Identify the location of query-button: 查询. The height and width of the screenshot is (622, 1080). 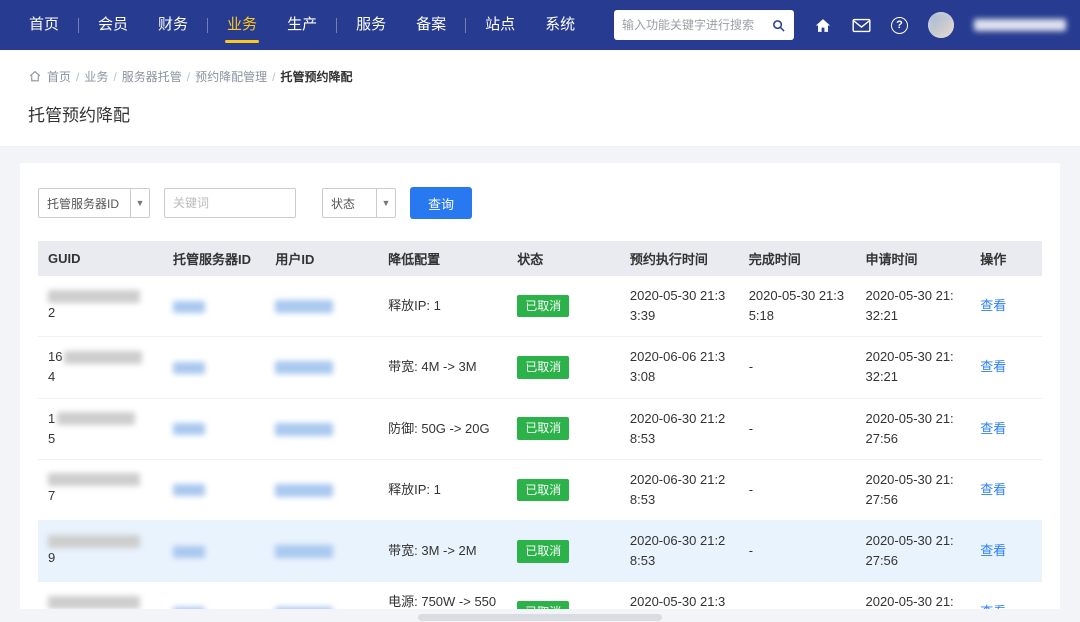
(441, 203).